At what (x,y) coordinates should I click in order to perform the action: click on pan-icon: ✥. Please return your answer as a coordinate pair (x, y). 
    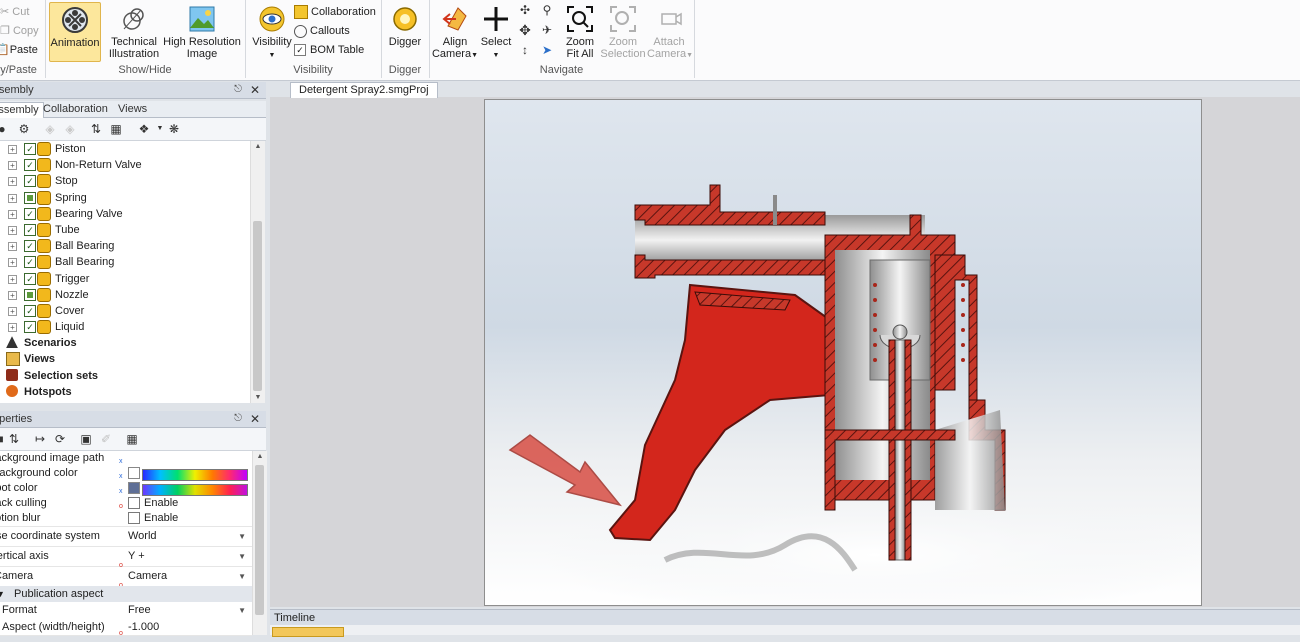
    Looking at the image, I should click on (525, 30).